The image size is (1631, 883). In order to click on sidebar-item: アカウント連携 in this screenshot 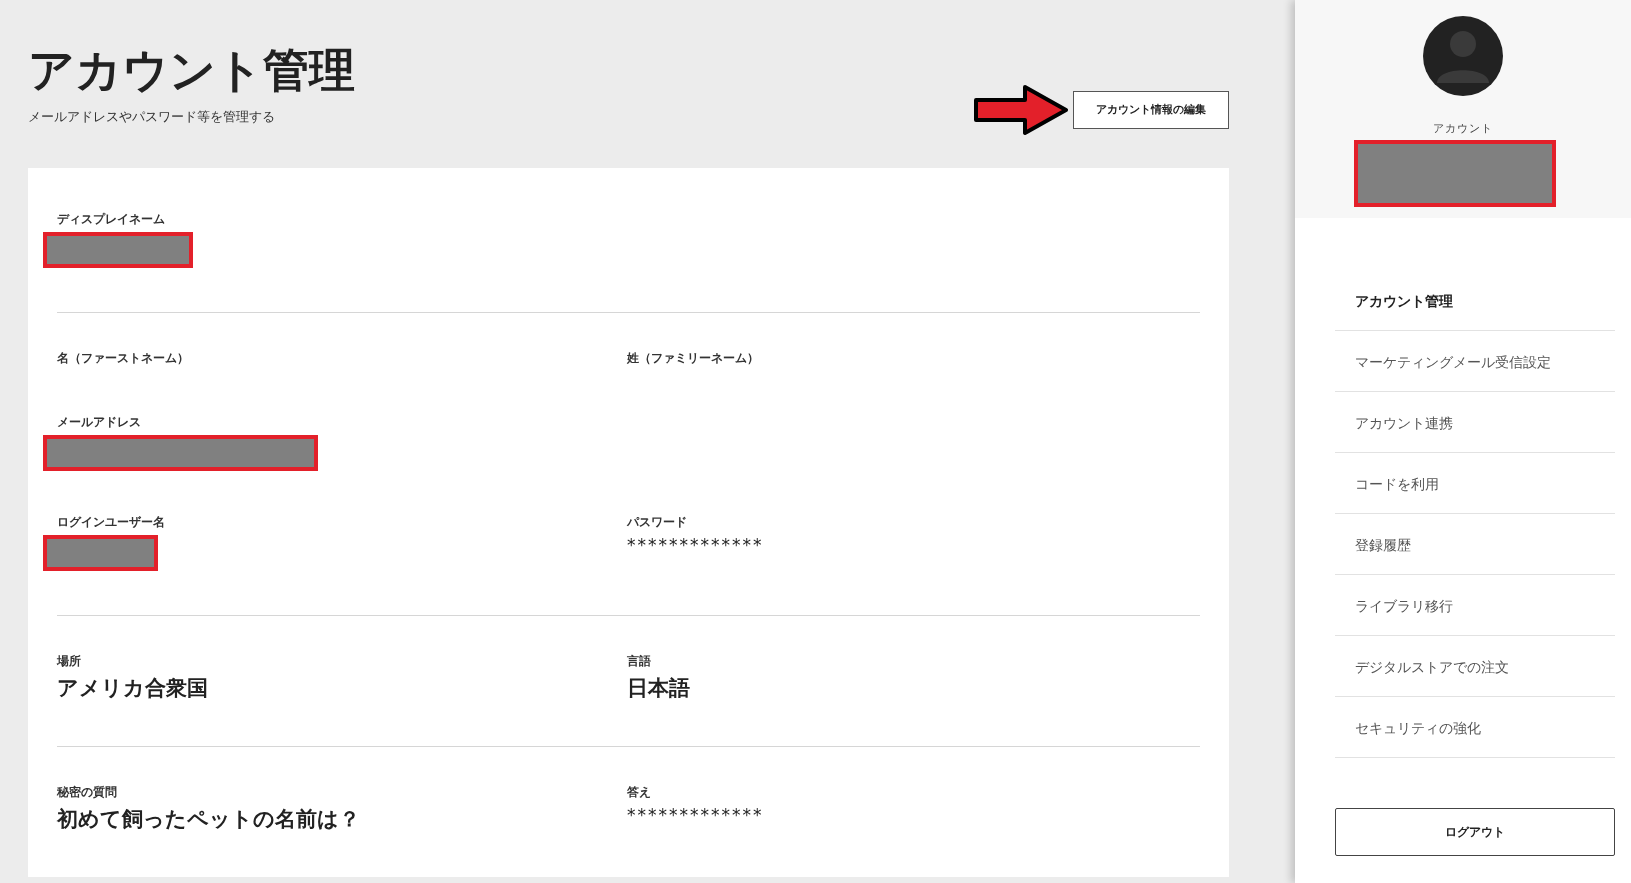, I will do `click(1475, 422)`.